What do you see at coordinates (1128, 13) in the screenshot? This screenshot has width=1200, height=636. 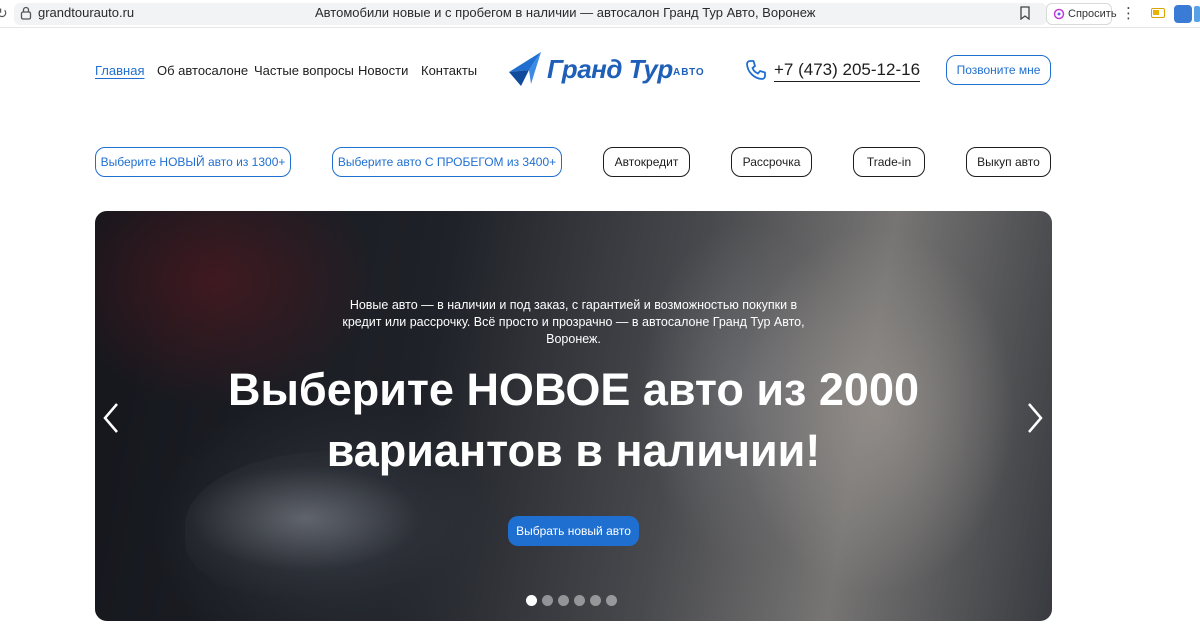 I see `more-menu-icon: ⋮` at bounding box center [1128, 13].